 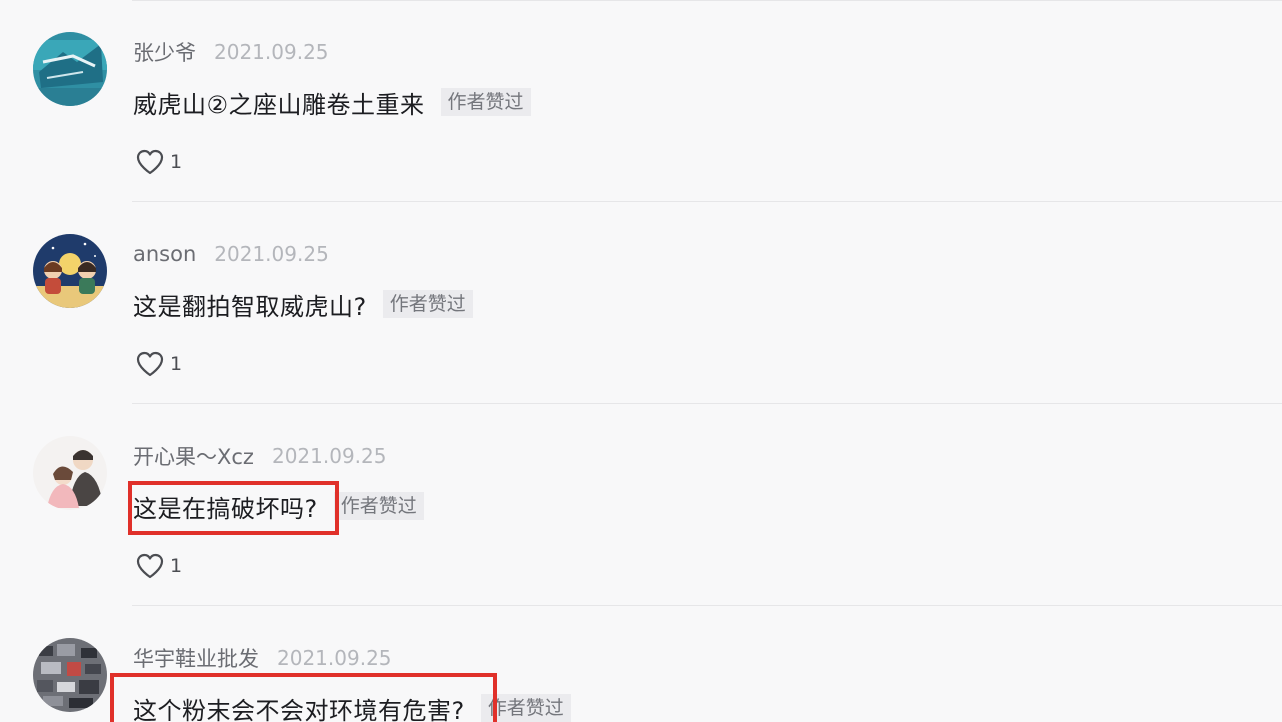 What do you see at coordinates (262, 658) in the screenshot?
I see `comment-meta: 华宇鞋业批发 2021.09.25` at bounding box center [262, 658].